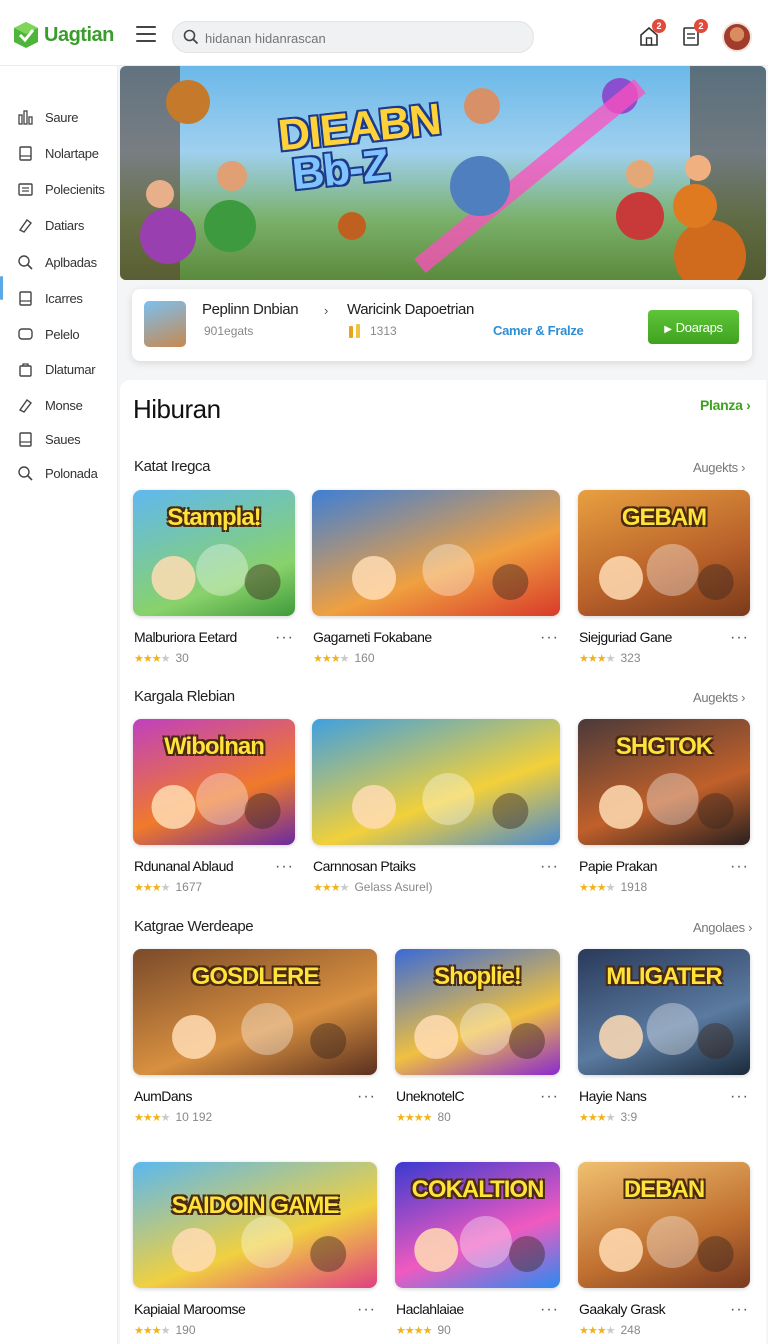  I want to click on featured-link: Camer & Fralze, so click(538, 330).